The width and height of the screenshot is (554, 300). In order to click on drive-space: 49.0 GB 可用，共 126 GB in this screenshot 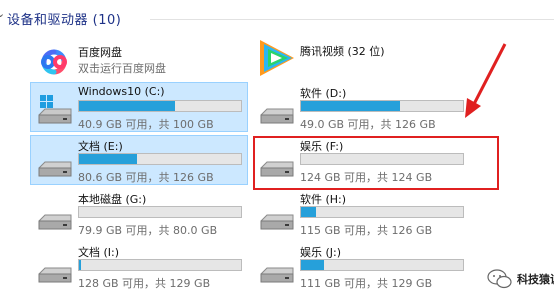, I will do `click(368, 124)`.